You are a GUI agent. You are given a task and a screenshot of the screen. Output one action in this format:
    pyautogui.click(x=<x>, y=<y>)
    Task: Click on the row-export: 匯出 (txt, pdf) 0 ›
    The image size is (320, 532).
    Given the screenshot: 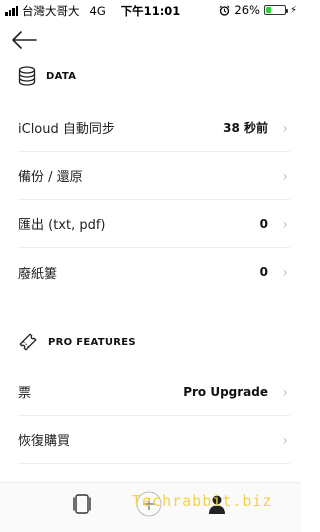 What is the action you would take?
    pyautogui.click(x=154, y=224)
    